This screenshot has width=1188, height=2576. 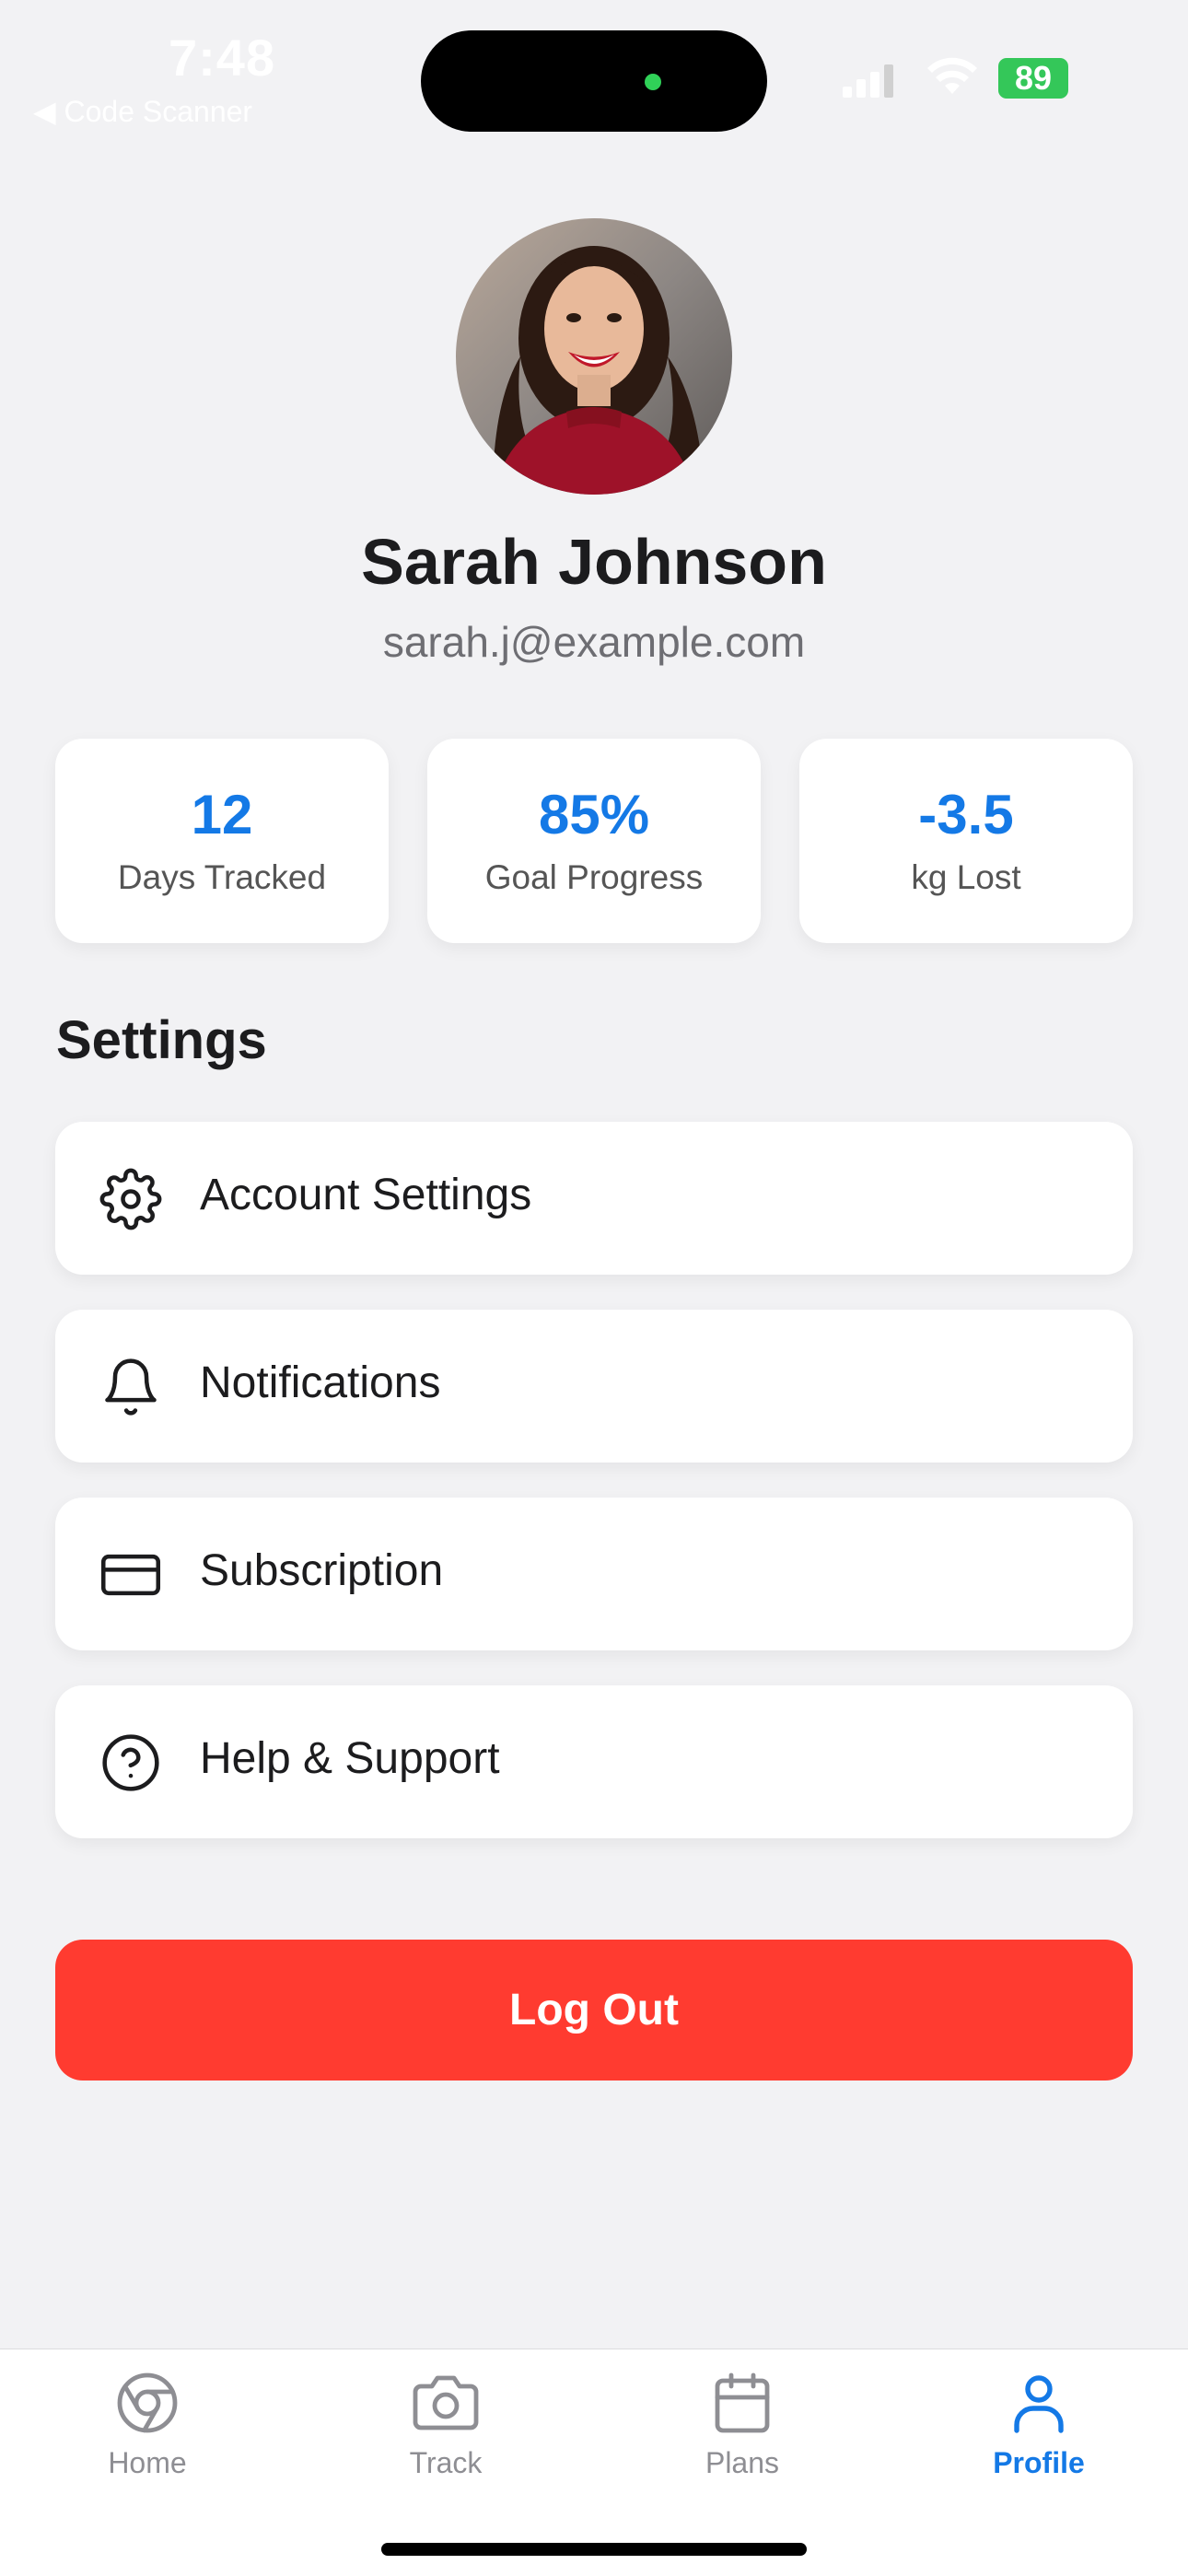 What do you see at coordinates (653, 82) in the screenshot?
I see `camera-indicator` at bounding box center [653, 82].